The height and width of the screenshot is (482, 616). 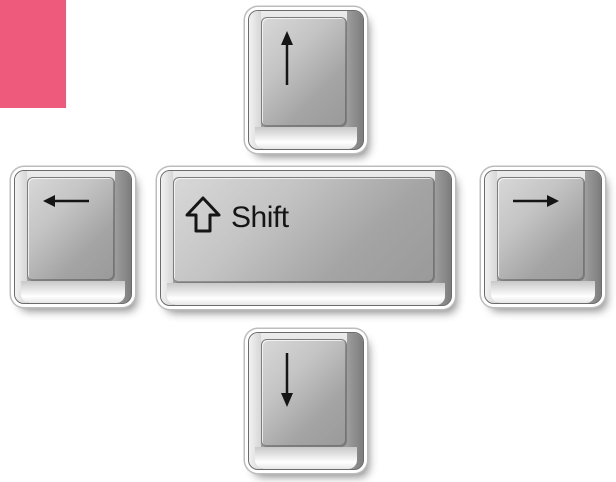 I want to click on arrow-down-icon, so click(x=287, y=380).